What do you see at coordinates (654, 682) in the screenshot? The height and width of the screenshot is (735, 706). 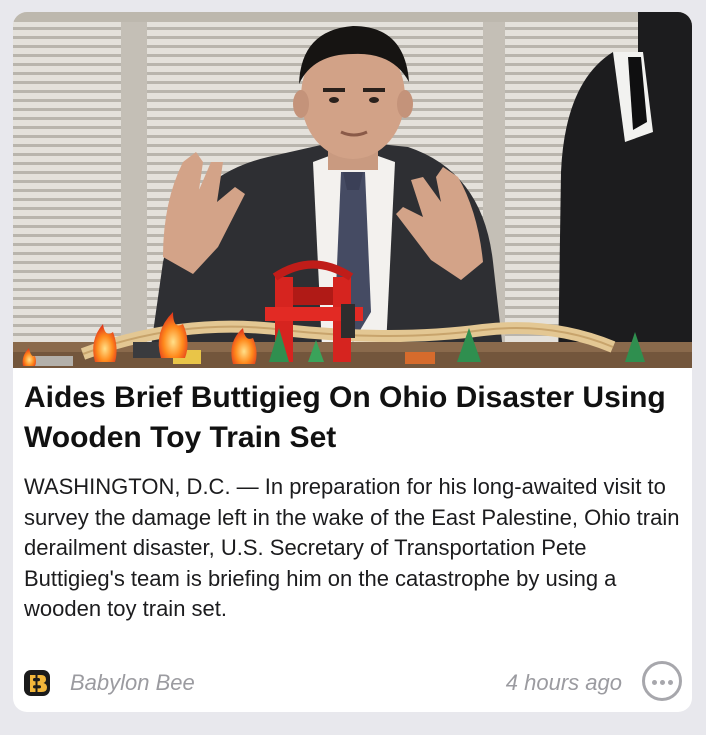 I see `ellipsis-circle-icon` at bounding box center [654, 682].